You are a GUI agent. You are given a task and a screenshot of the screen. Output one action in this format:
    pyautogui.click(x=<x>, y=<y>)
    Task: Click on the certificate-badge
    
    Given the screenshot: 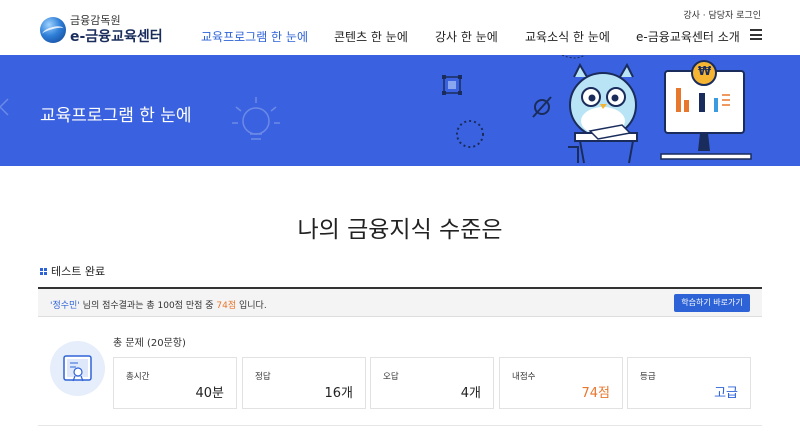 What is the action you would take?
    pyautogui.click(x=77, y=368)
    